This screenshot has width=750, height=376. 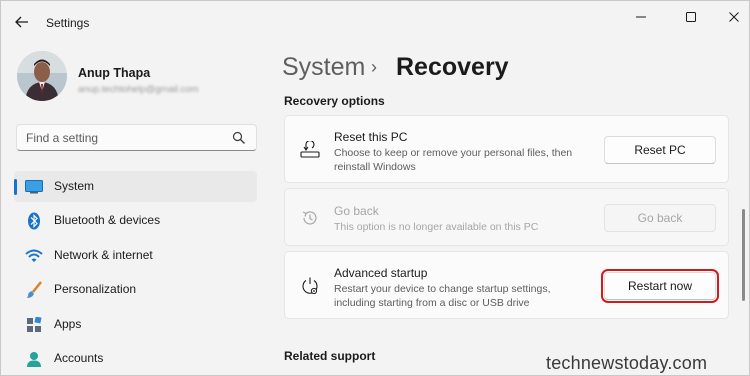 I want to click on close-icon, so click(x=734, y=17).